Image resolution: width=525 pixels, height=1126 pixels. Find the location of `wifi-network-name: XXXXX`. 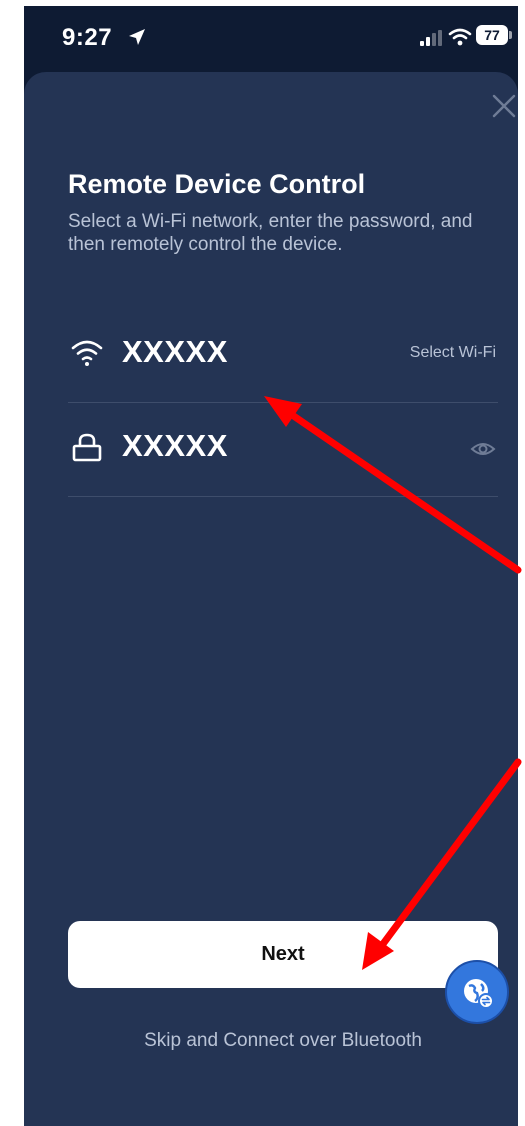

wifi-network-name: XXXXX is located at coordinates (175, 351).